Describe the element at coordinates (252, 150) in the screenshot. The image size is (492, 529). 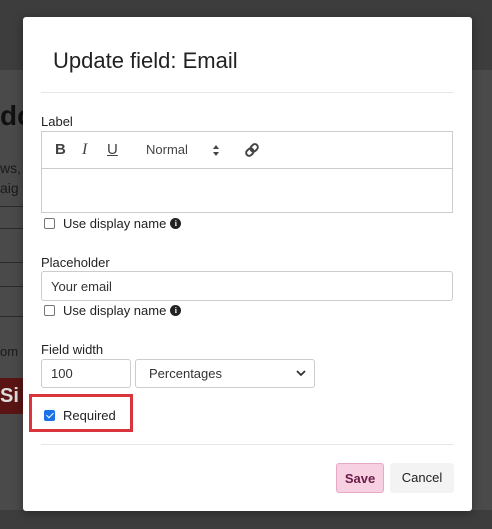
I see `link-icon` at that location.